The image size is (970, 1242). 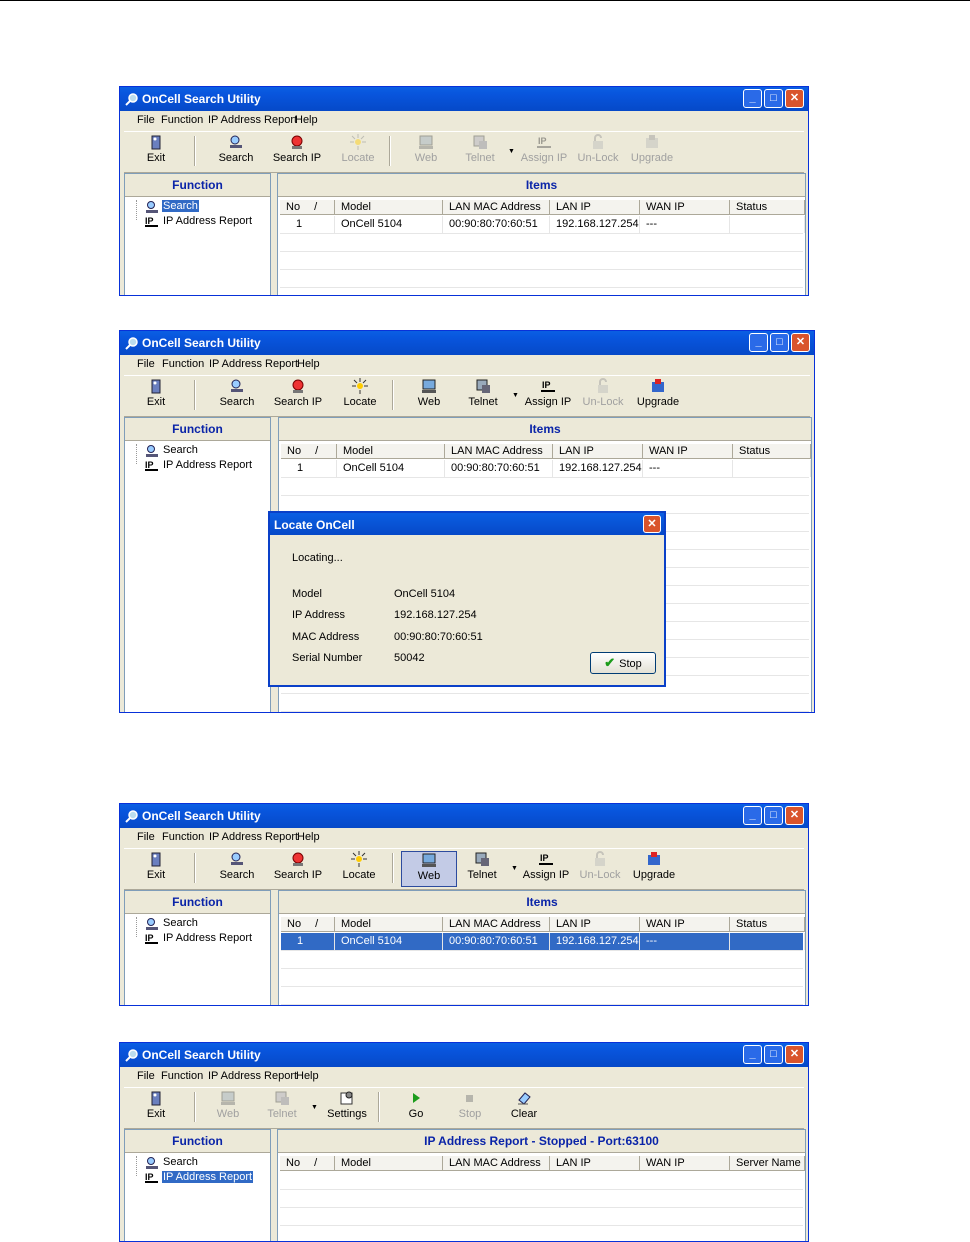 I want to click on dialog-title-bar: Locate OnCell ✕, so click(x=467, y=524).